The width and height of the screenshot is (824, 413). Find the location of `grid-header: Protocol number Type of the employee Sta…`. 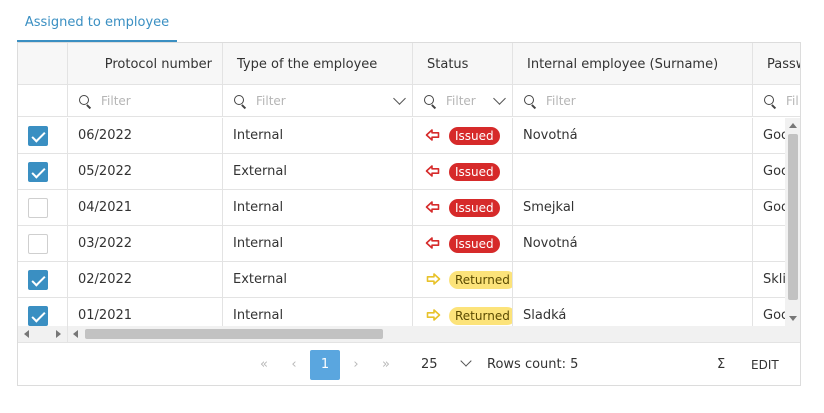

grid-header: Protocol number Type of the employee Sta… is located at coordinates (409, 64).